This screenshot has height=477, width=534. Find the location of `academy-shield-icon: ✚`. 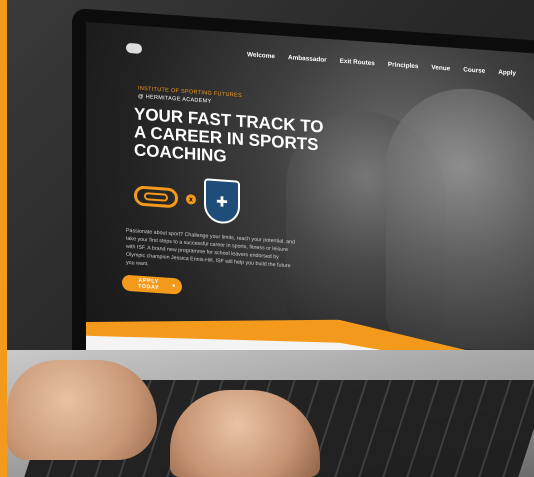

academy-shield-icon: ✚ is located at coordinates (222, 201).